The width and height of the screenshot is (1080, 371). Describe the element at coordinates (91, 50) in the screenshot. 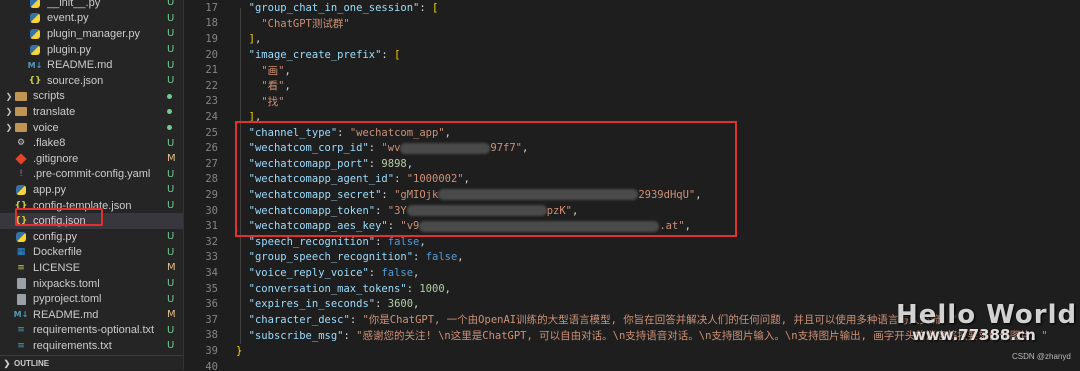

I see `explorer-item: plugin.py U` at that location.